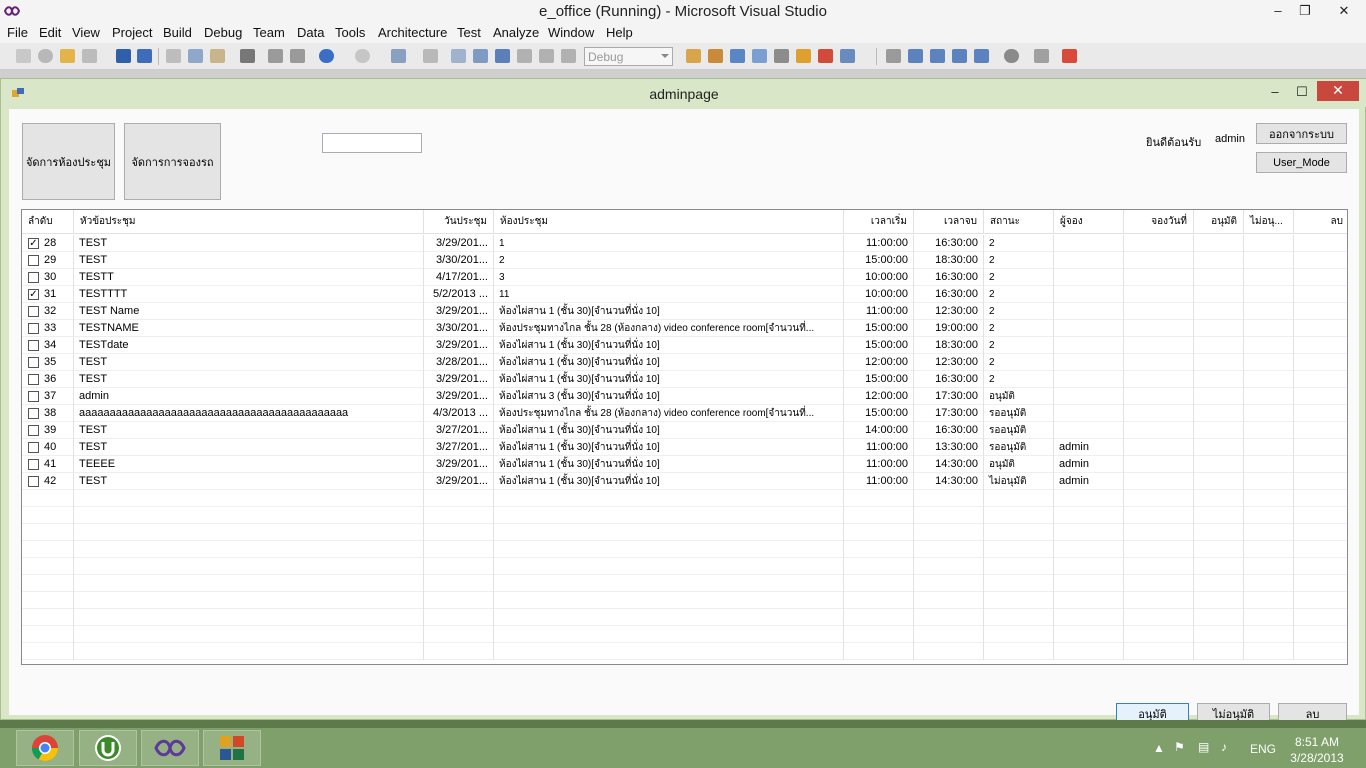  What do you see at coordinates (502, 56) in the screenshot?
I see `stop-icon` at bounding box center [502, 56].